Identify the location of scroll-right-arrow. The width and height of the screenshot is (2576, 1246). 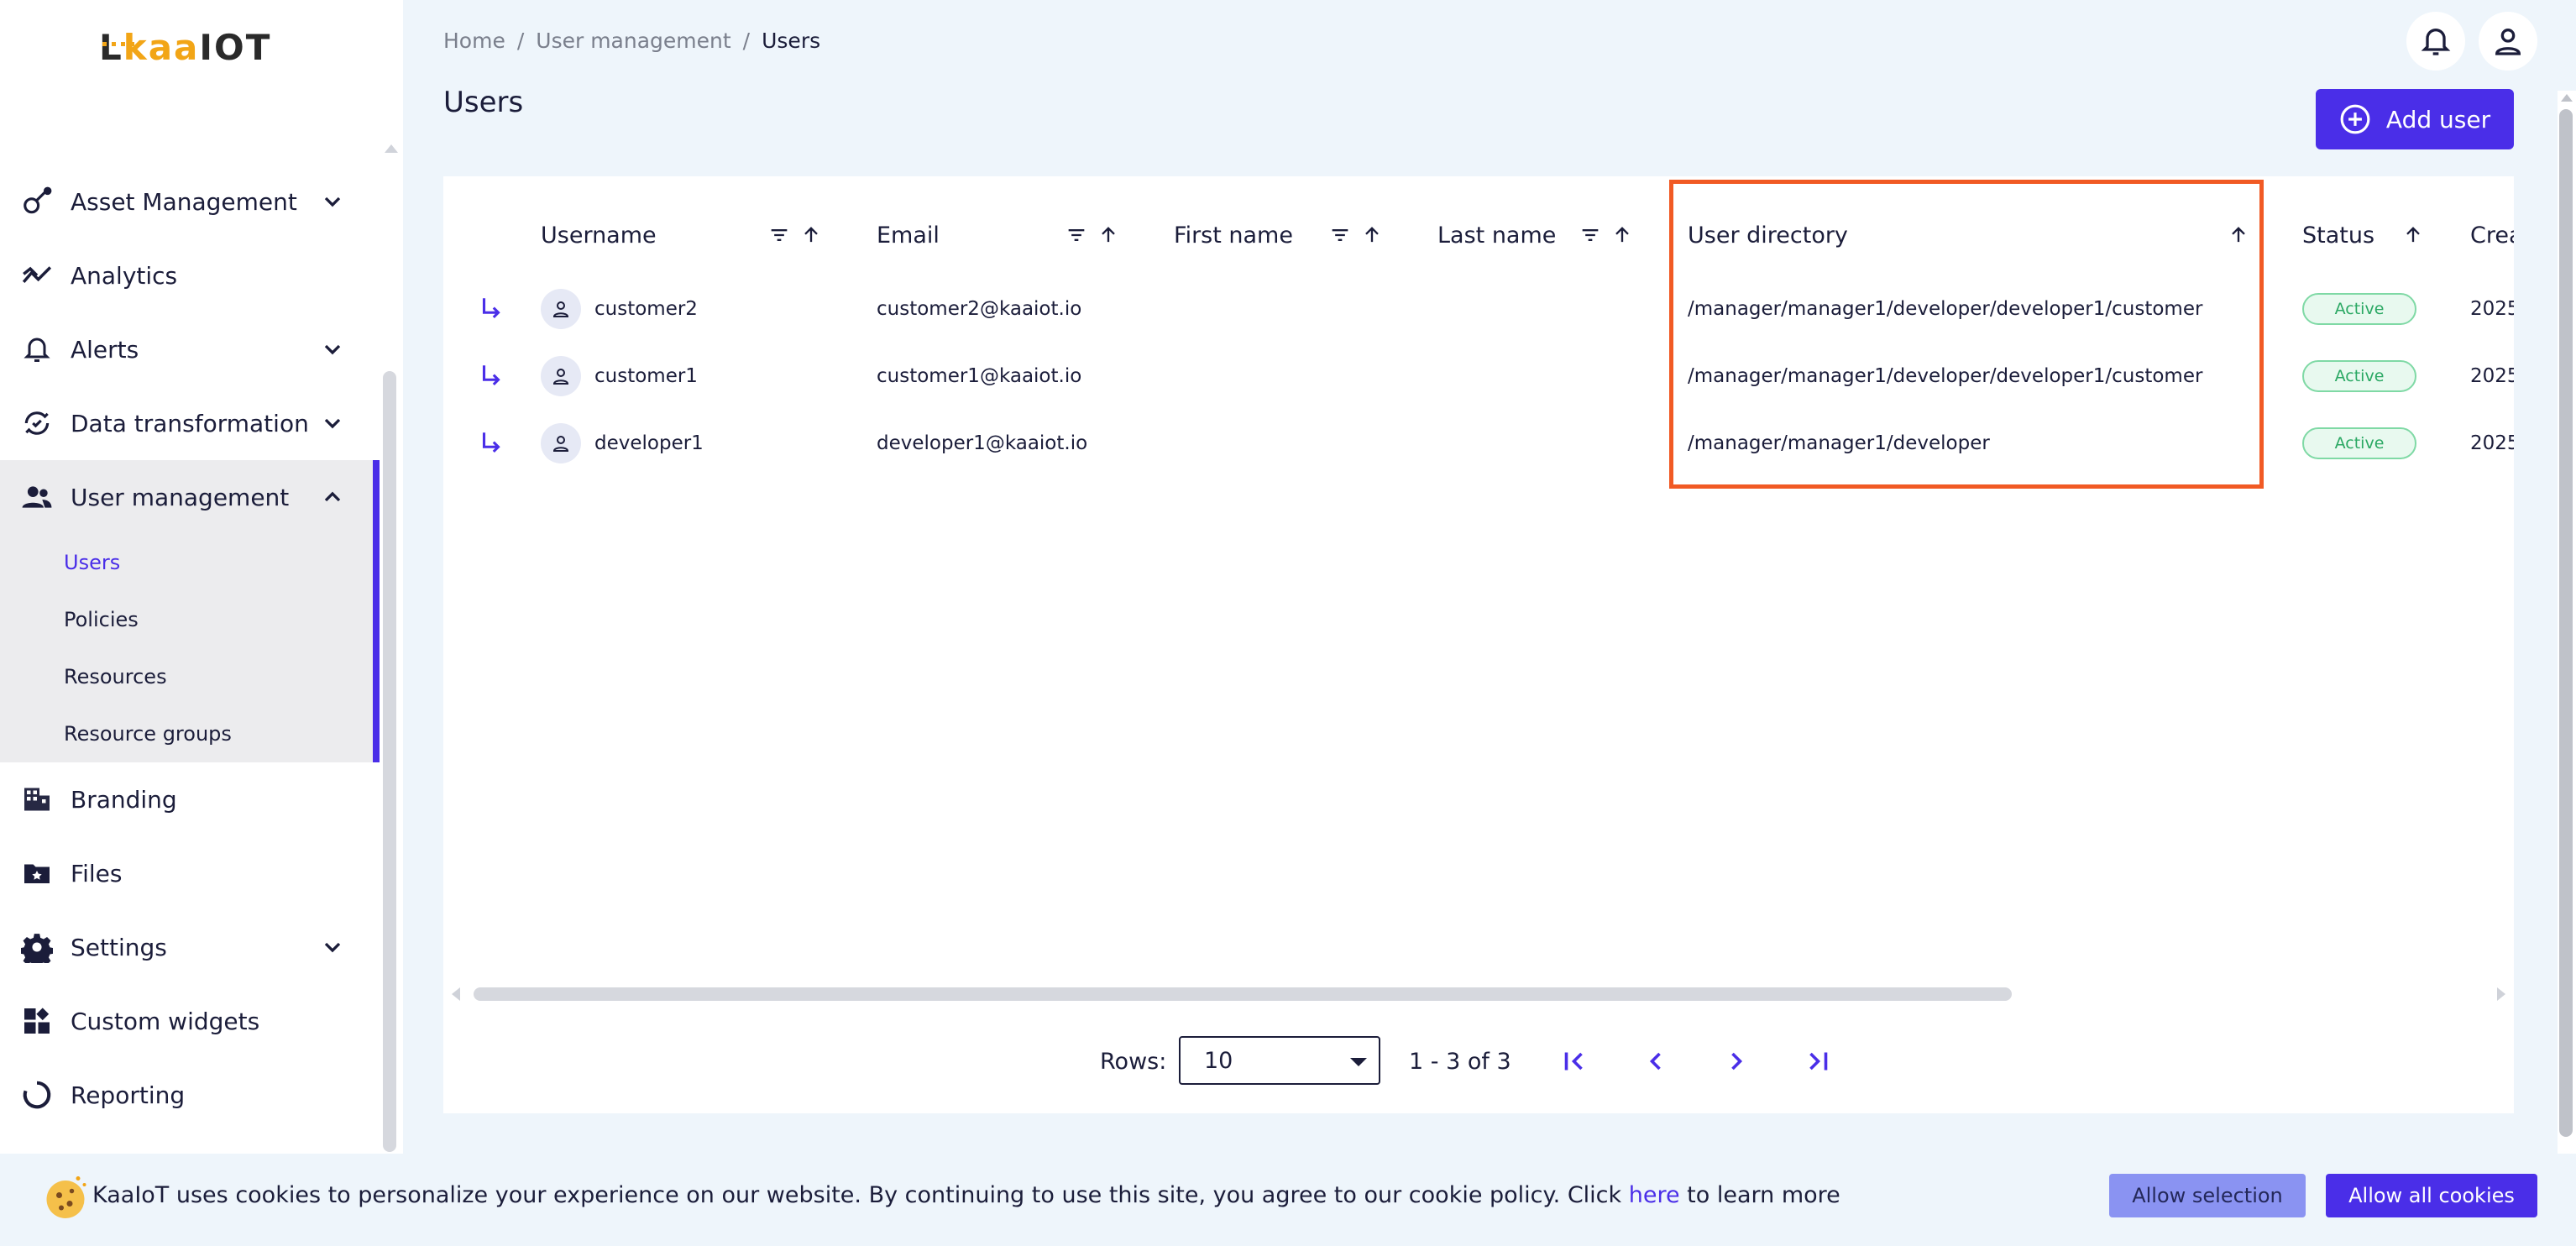
(2501, 994).